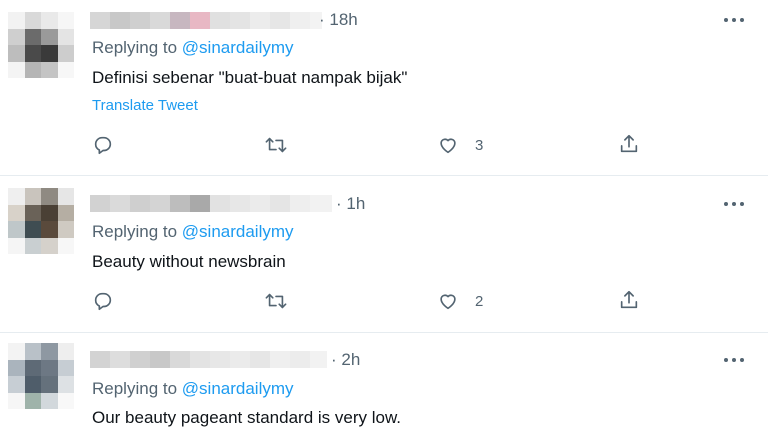 The width and height of the screenshot is (768, 441). What do you see at coordinates (247, 417) in the screenshot?
I see `tweet-text: Our beauty pageant standard is very low.` at bounding box center [247, 417].